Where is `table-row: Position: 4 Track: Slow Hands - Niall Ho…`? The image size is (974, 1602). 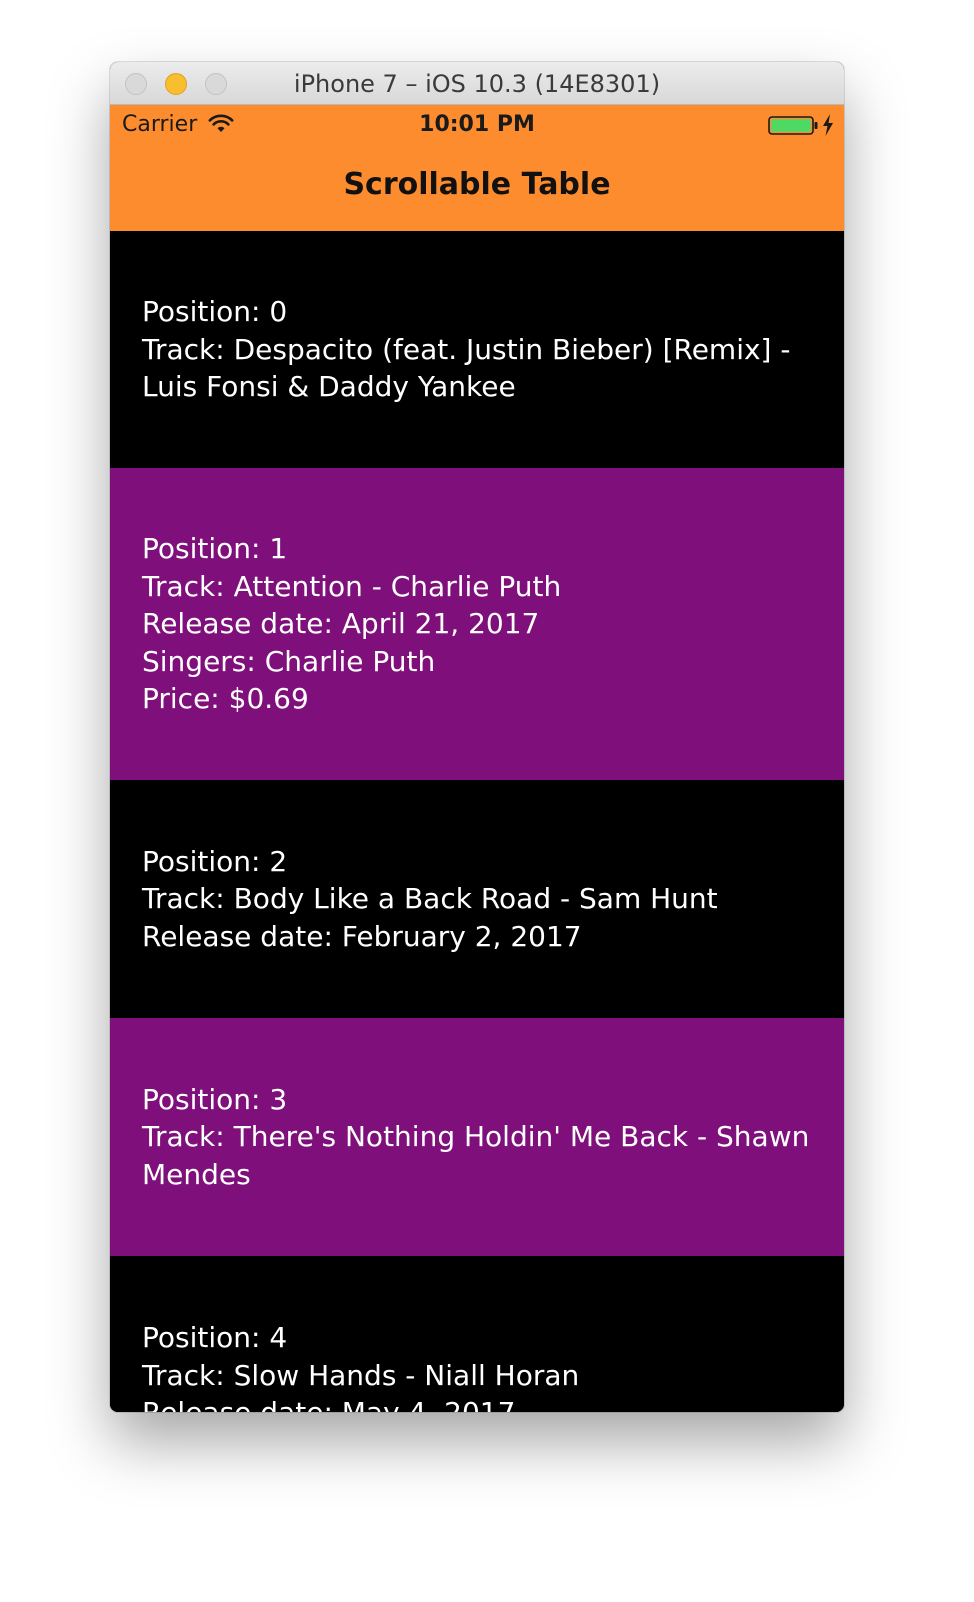 table-row: Position: 4 Track: Slow Hands - Niall Ho… is located at coordinates (477, 1334).